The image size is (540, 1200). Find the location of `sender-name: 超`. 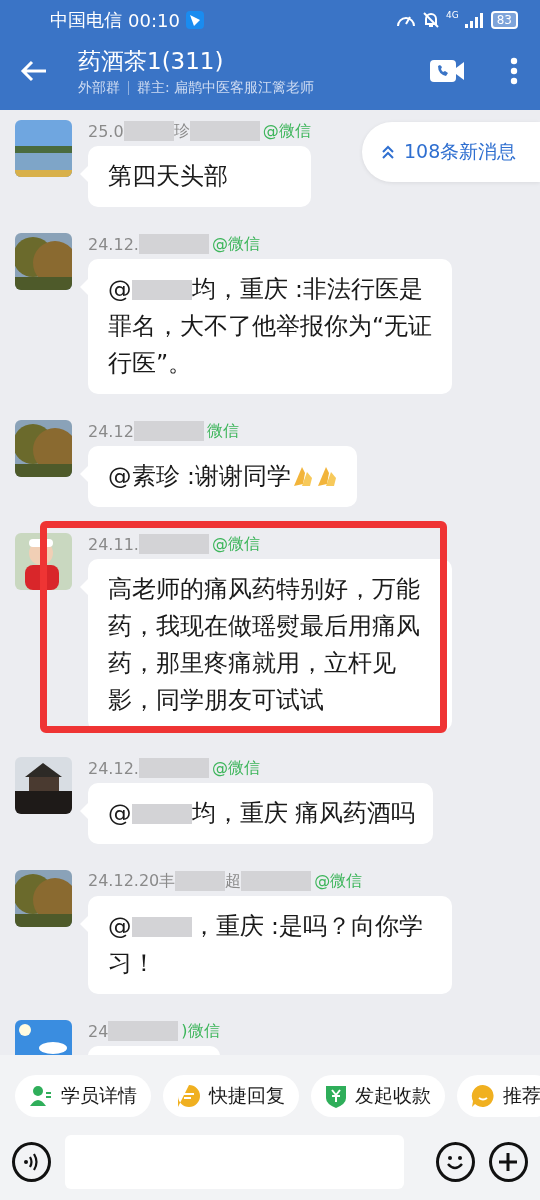

sender-name: 超 is located at coordinates (233, 881).